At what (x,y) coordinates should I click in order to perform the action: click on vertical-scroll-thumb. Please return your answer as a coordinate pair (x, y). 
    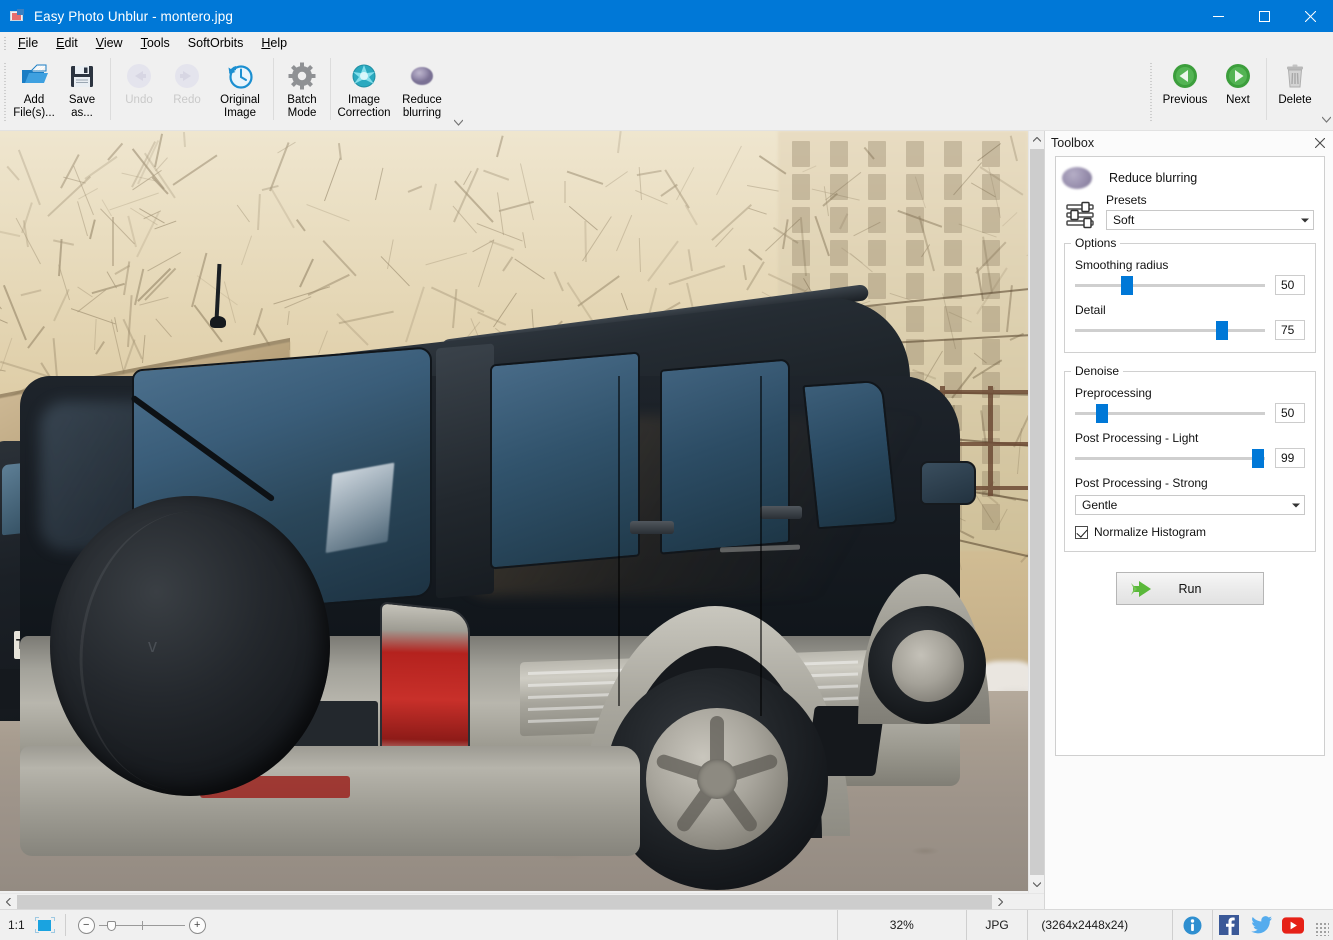
    Looking at the image, I should click on (1037, 512).